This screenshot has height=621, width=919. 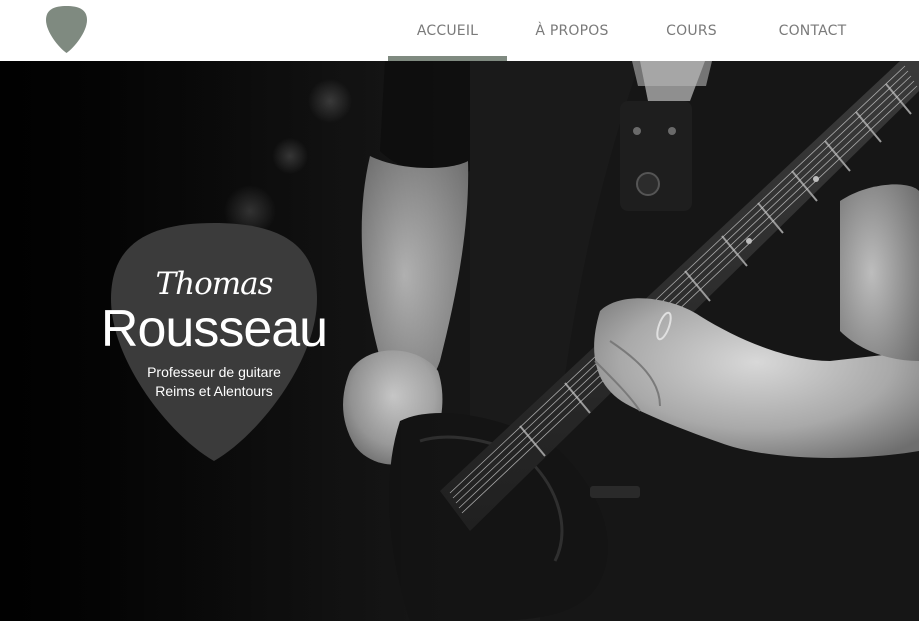 What do you see at coordinates (66, 29) in the screenshot?
I see `guitar-pick-icon` at bounding box center [66, 29].